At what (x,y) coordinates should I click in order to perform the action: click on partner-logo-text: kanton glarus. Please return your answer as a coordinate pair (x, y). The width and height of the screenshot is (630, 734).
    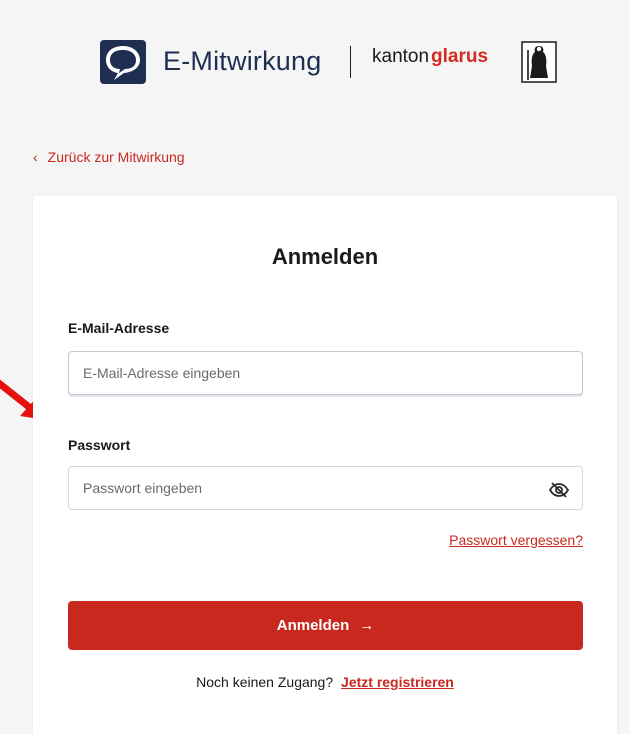
    Looking at the image, I should click on (430, 57).